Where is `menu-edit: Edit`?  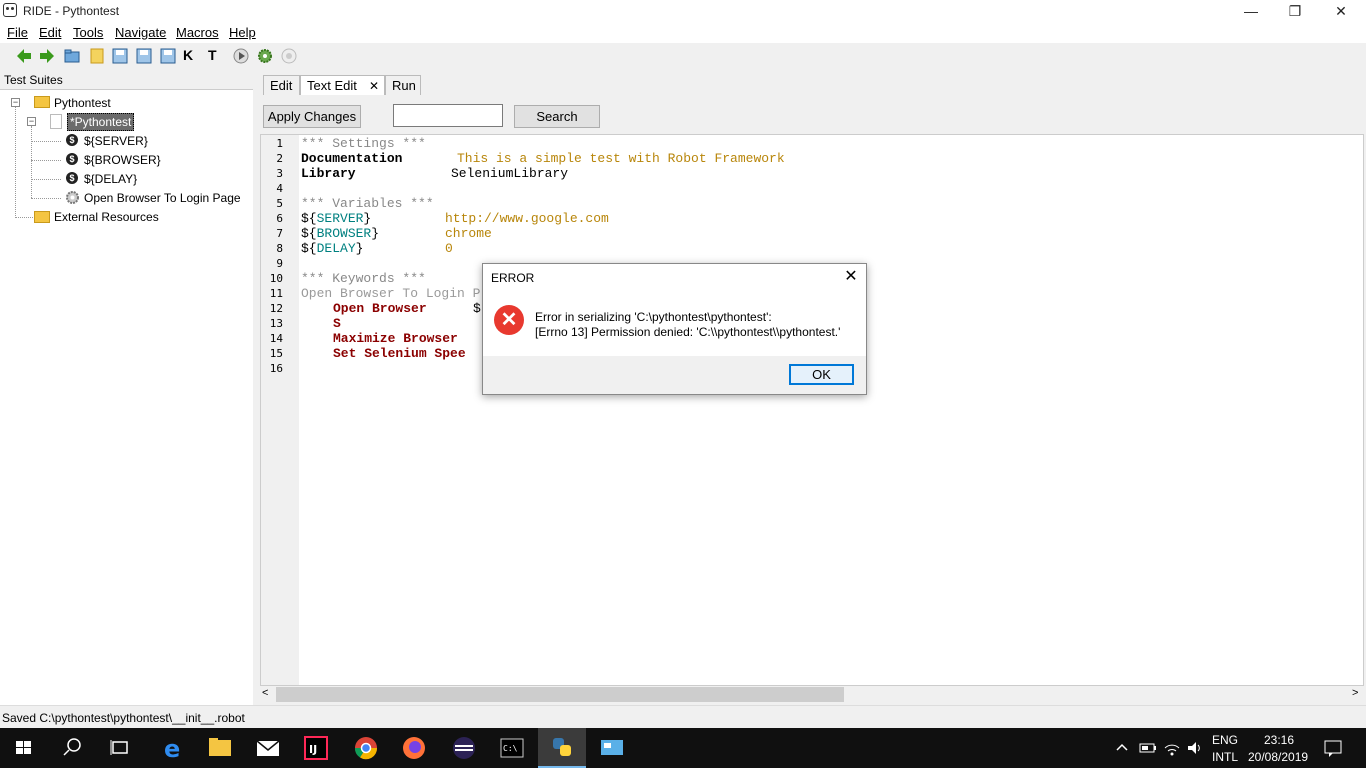 menu-edit: Edit is located at coordinates (50, 32).